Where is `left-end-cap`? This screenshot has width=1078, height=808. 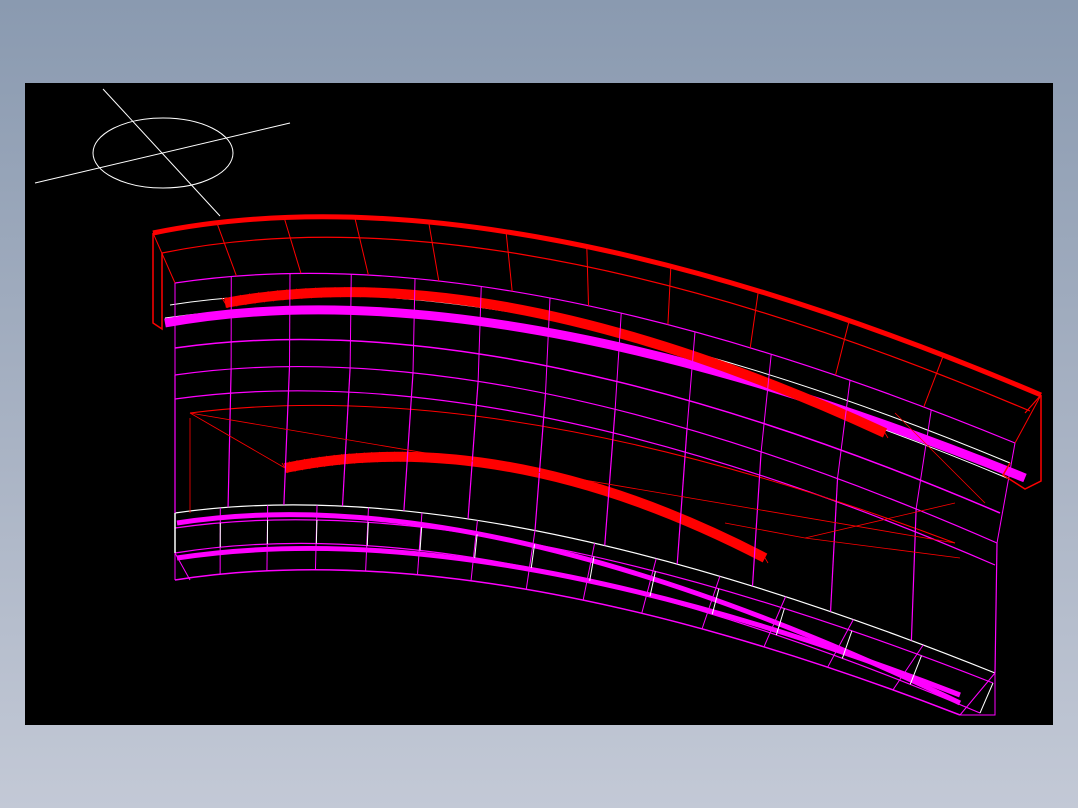
left-end-cap is located at coordinates (157, 282).